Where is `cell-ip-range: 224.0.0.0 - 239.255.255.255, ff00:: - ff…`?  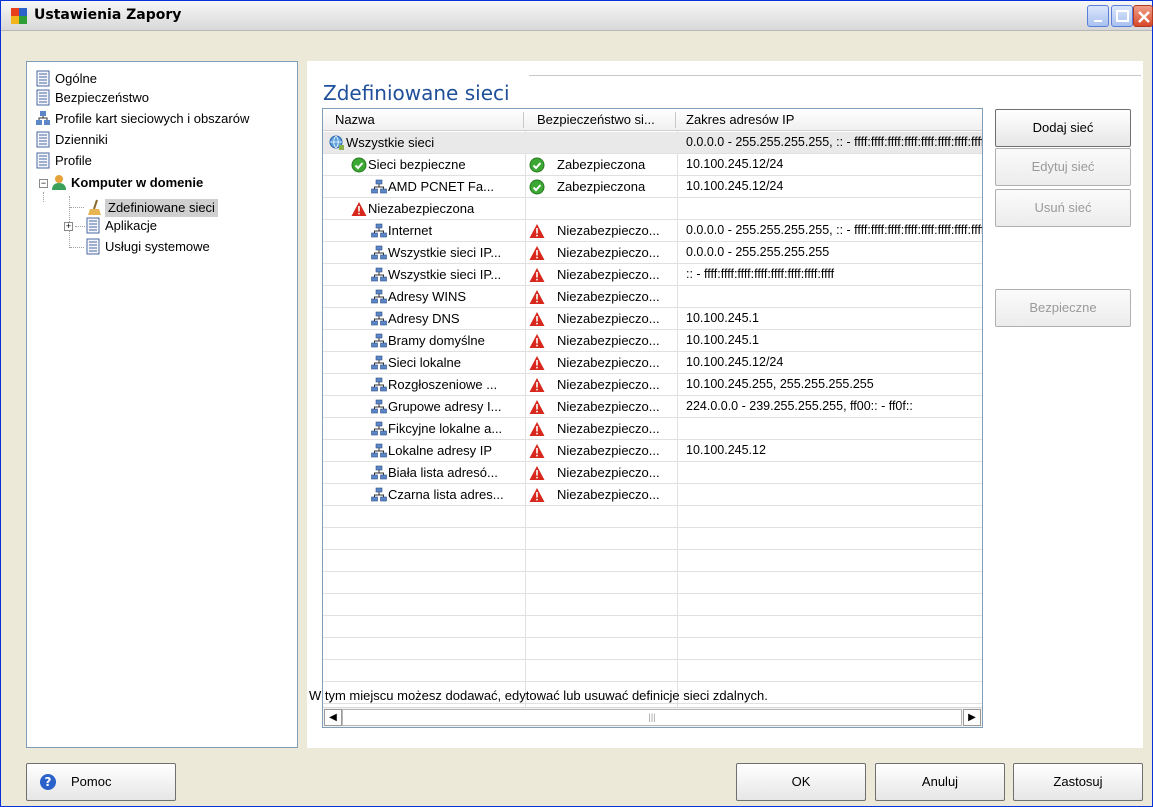
cell-ip-range: 224.0.0.0 - 239.255.255.255, ff00:: - ff… is located at coordinates (799, 406).